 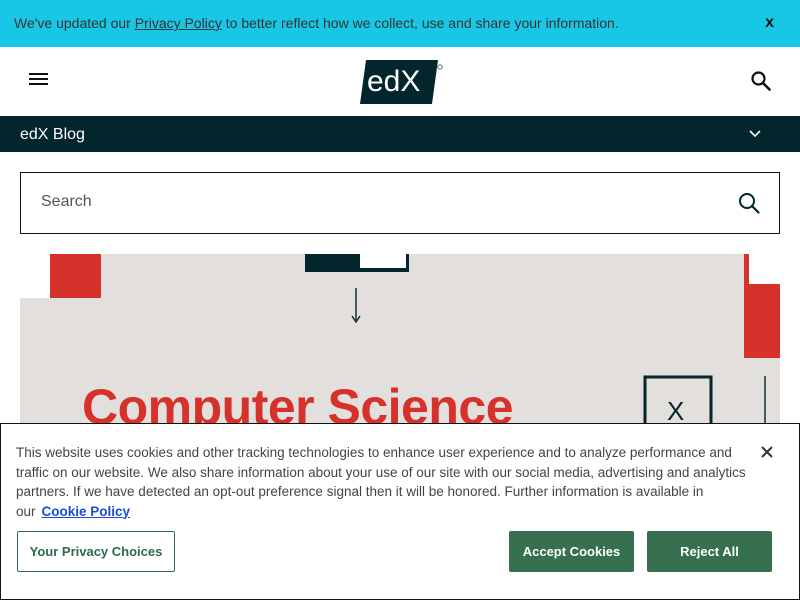 What do you see at coordinates (52, 134) in the screenshot?
I see `blog-title: edX Blog` at bounding box center [52, 134].